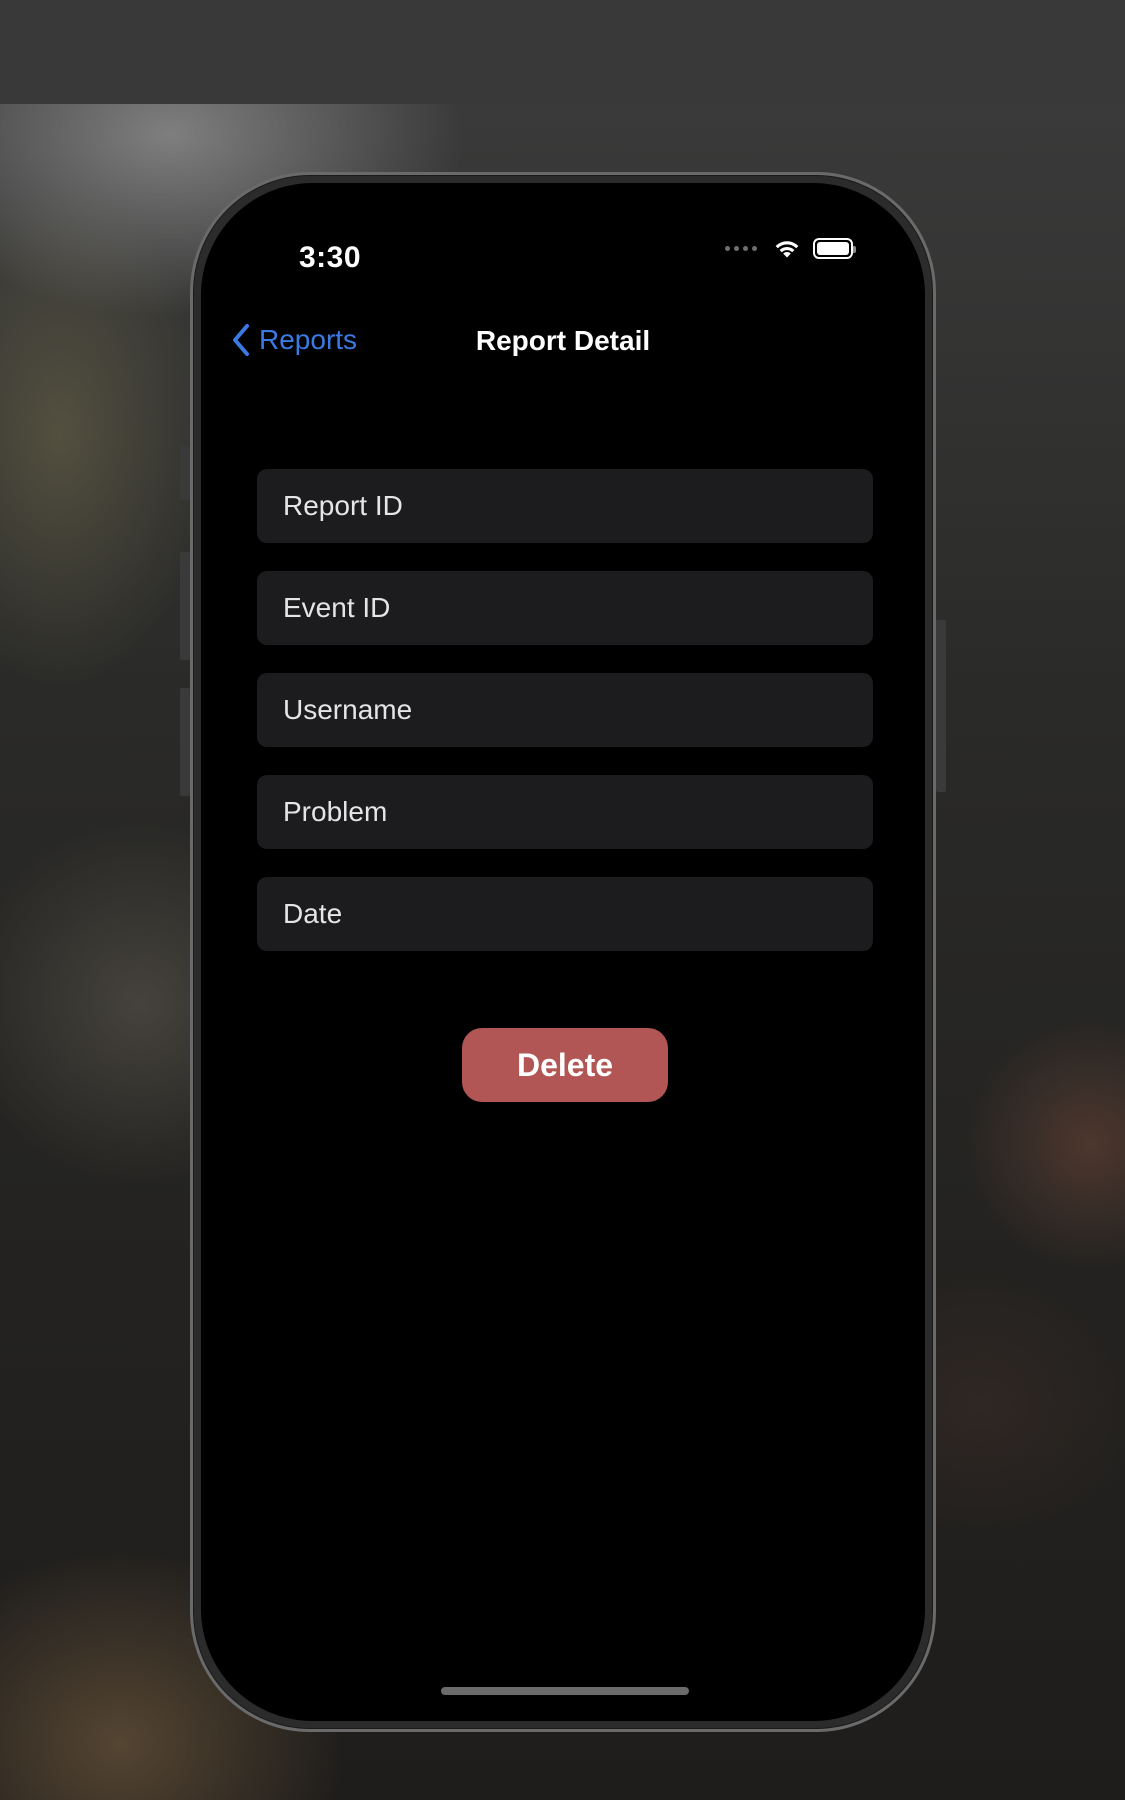  I want to click on report-id-input, so click(578, 506).